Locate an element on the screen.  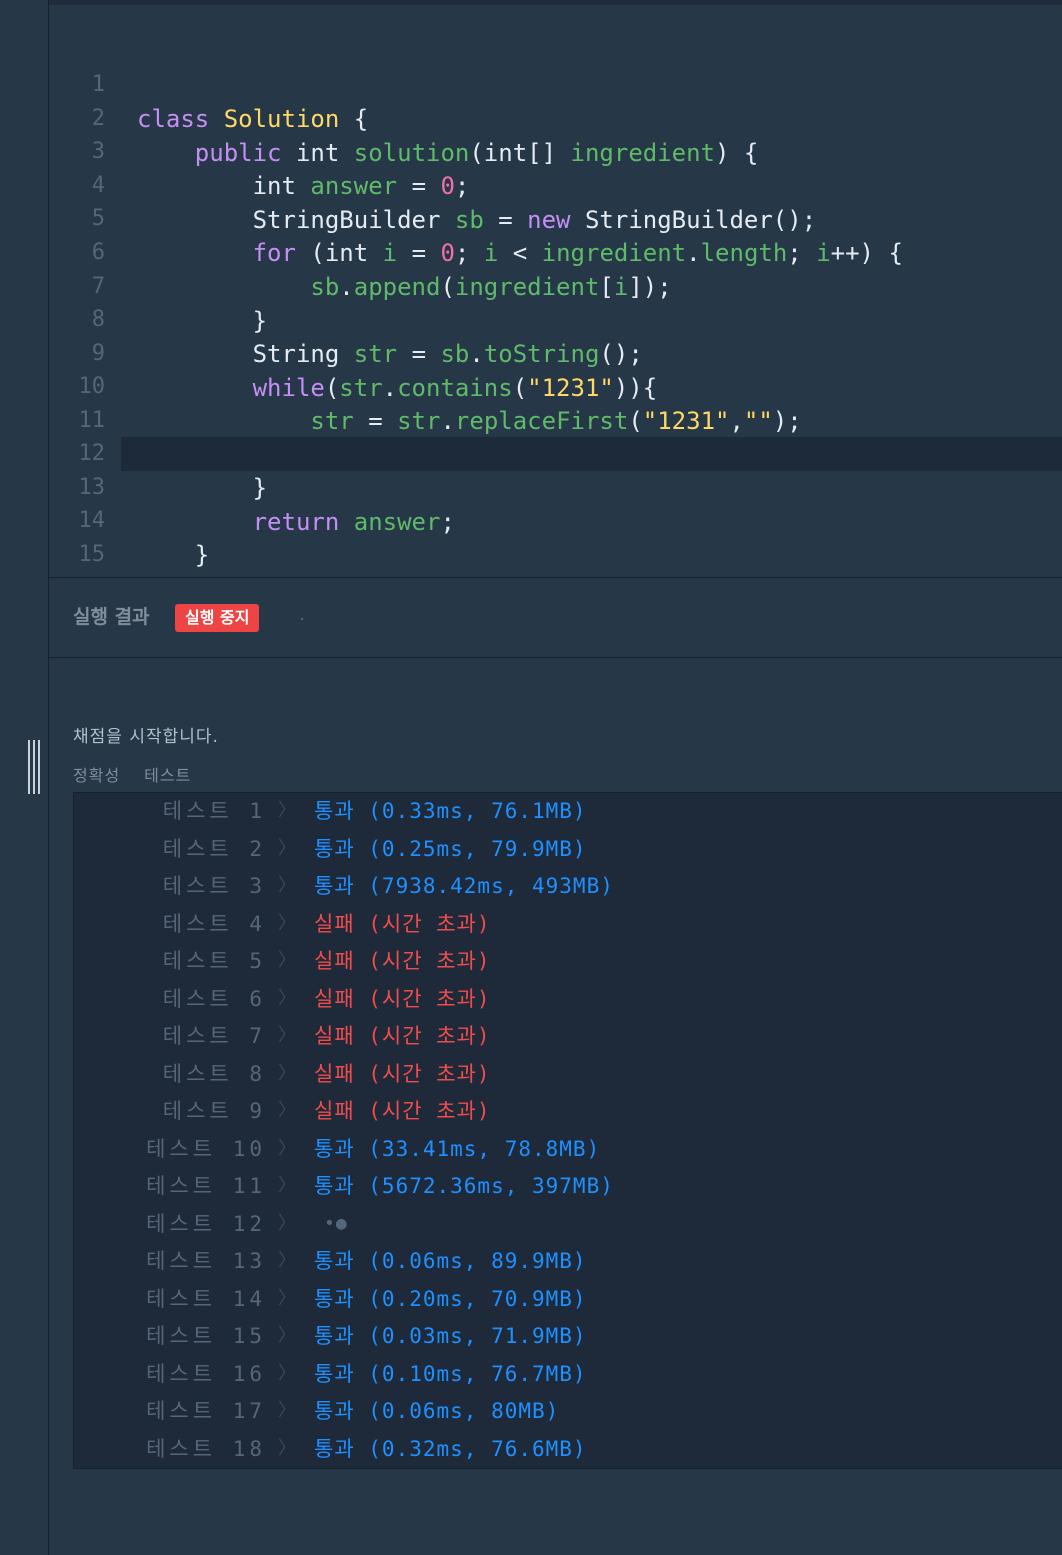
test-result-row: 테스트 10 〉 통과 (33.41ms, 78.8MB) is located at coordinates (568, 1149).